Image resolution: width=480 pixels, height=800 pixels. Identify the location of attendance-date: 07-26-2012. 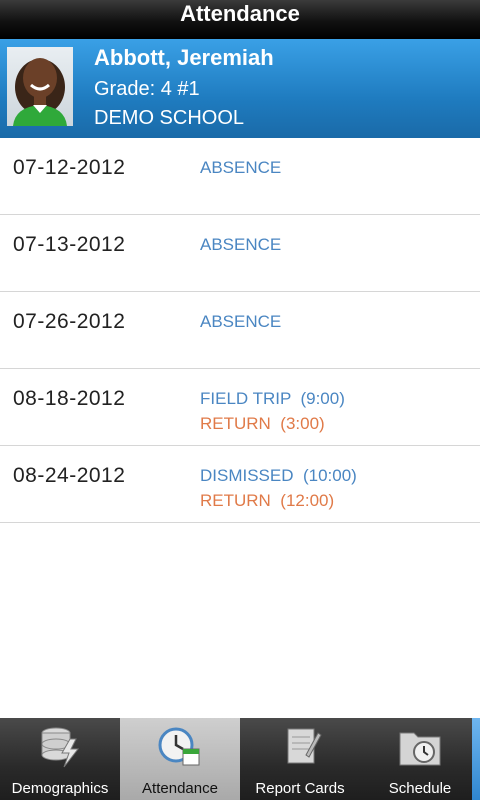
(69, 321).